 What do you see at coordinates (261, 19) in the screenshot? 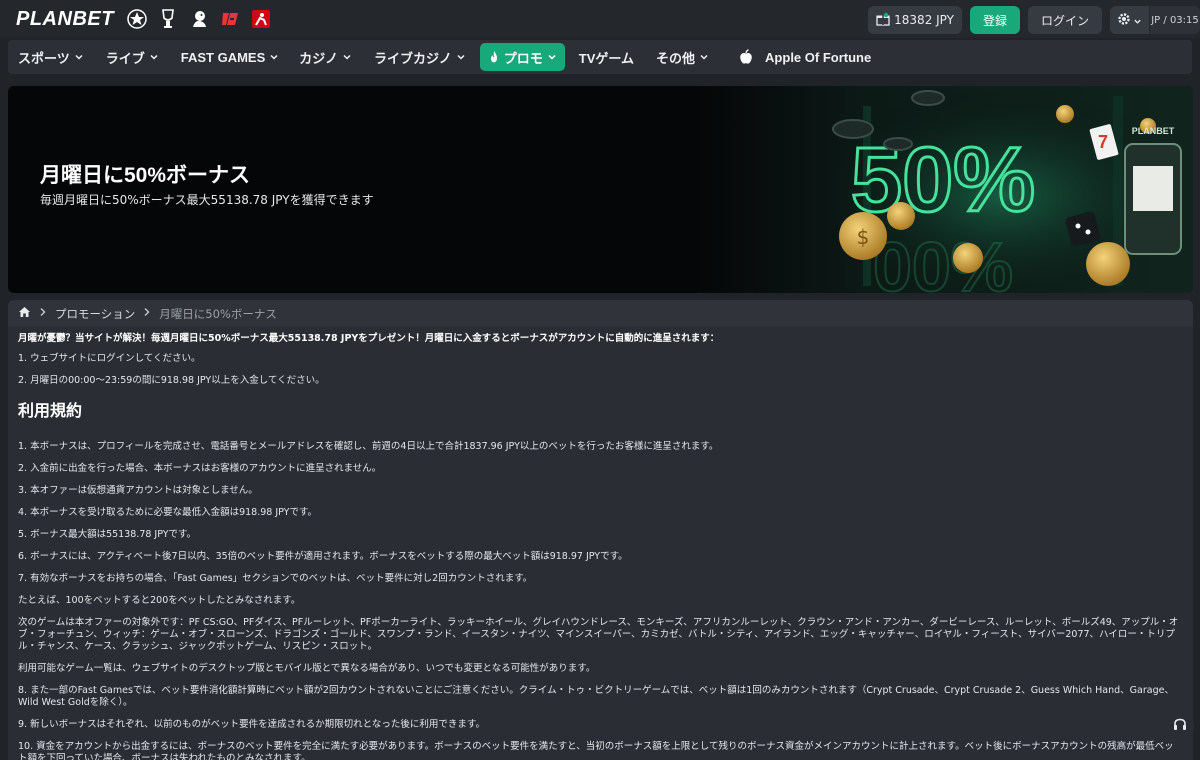
I see `bundesliga-icon` at bounding box center [261, 19].